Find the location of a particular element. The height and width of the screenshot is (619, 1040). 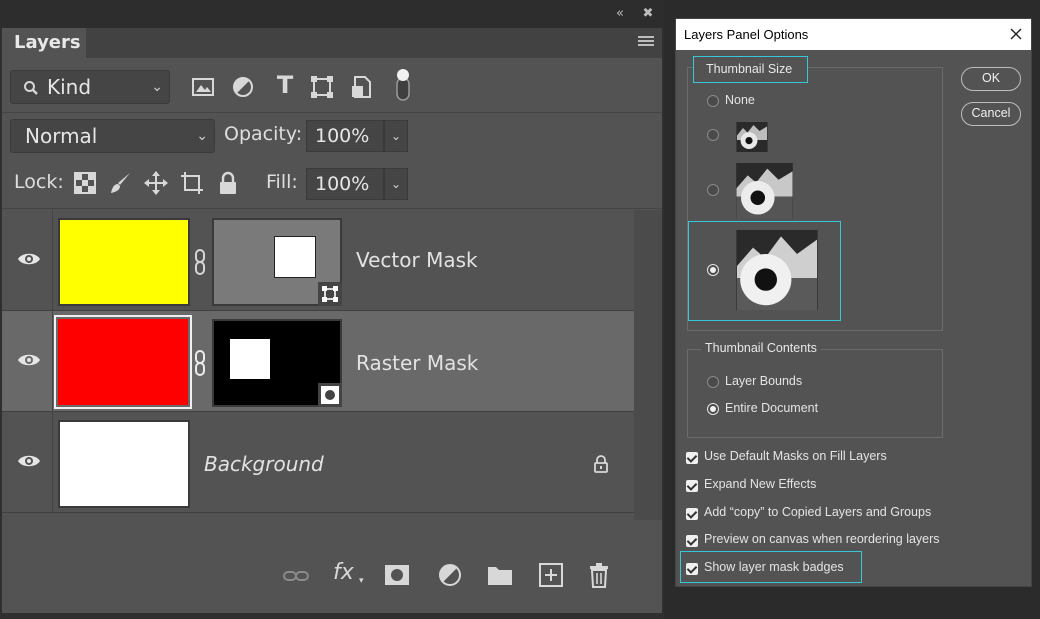

close-panel-icon: ✖ is located at coordinates (648, 14).